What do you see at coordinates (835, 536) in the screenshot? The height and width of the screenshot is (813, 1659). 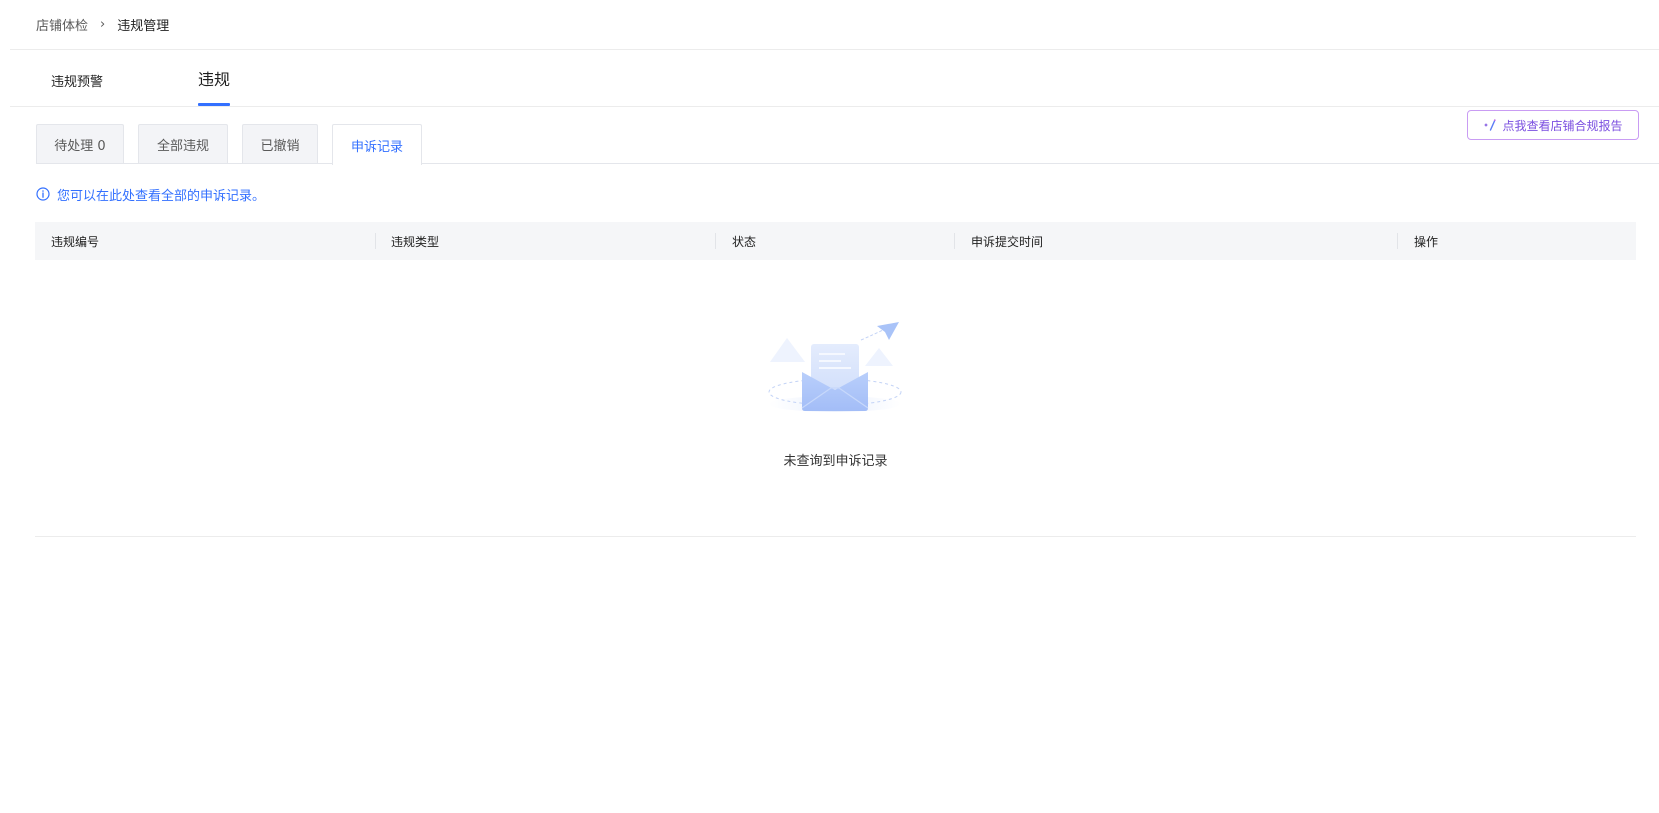 I see `table-bottom-divider` at bounding box center [835, 536].